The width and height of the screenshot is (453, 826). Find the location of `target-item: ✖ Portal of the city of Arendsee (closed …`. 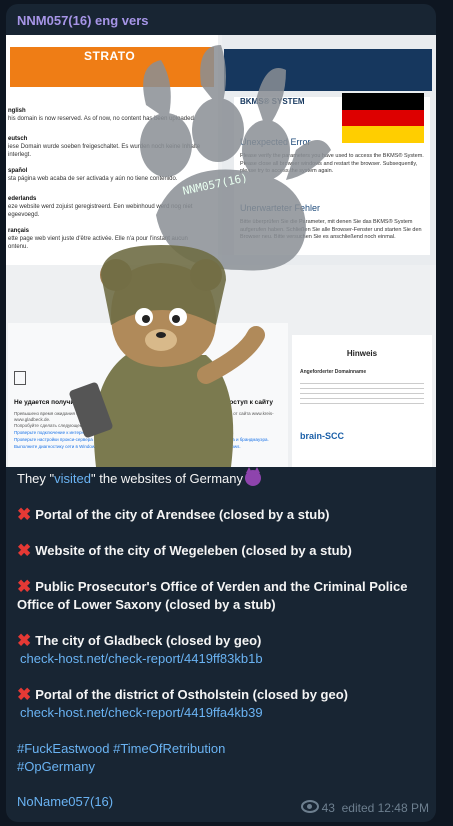

target-item: ✖ Portal of the city of Arendsee (closed … is located at coordinates (173, 514).